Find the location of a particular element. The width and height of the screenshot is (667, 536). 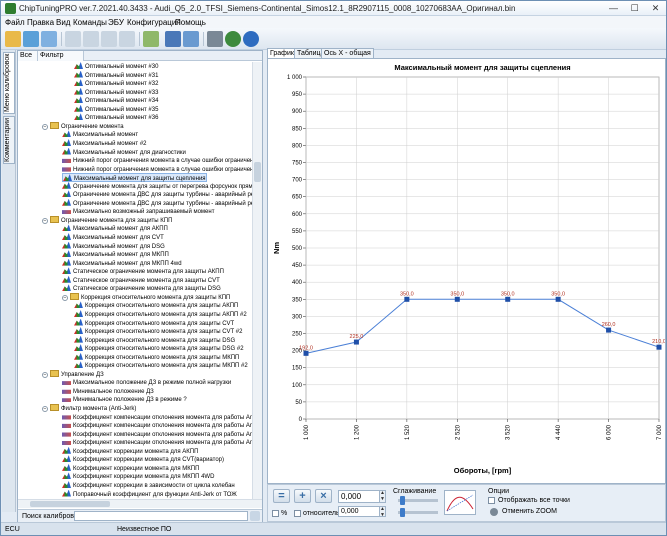

tab-comments: Комментарии is located at coordinates (9, 140).